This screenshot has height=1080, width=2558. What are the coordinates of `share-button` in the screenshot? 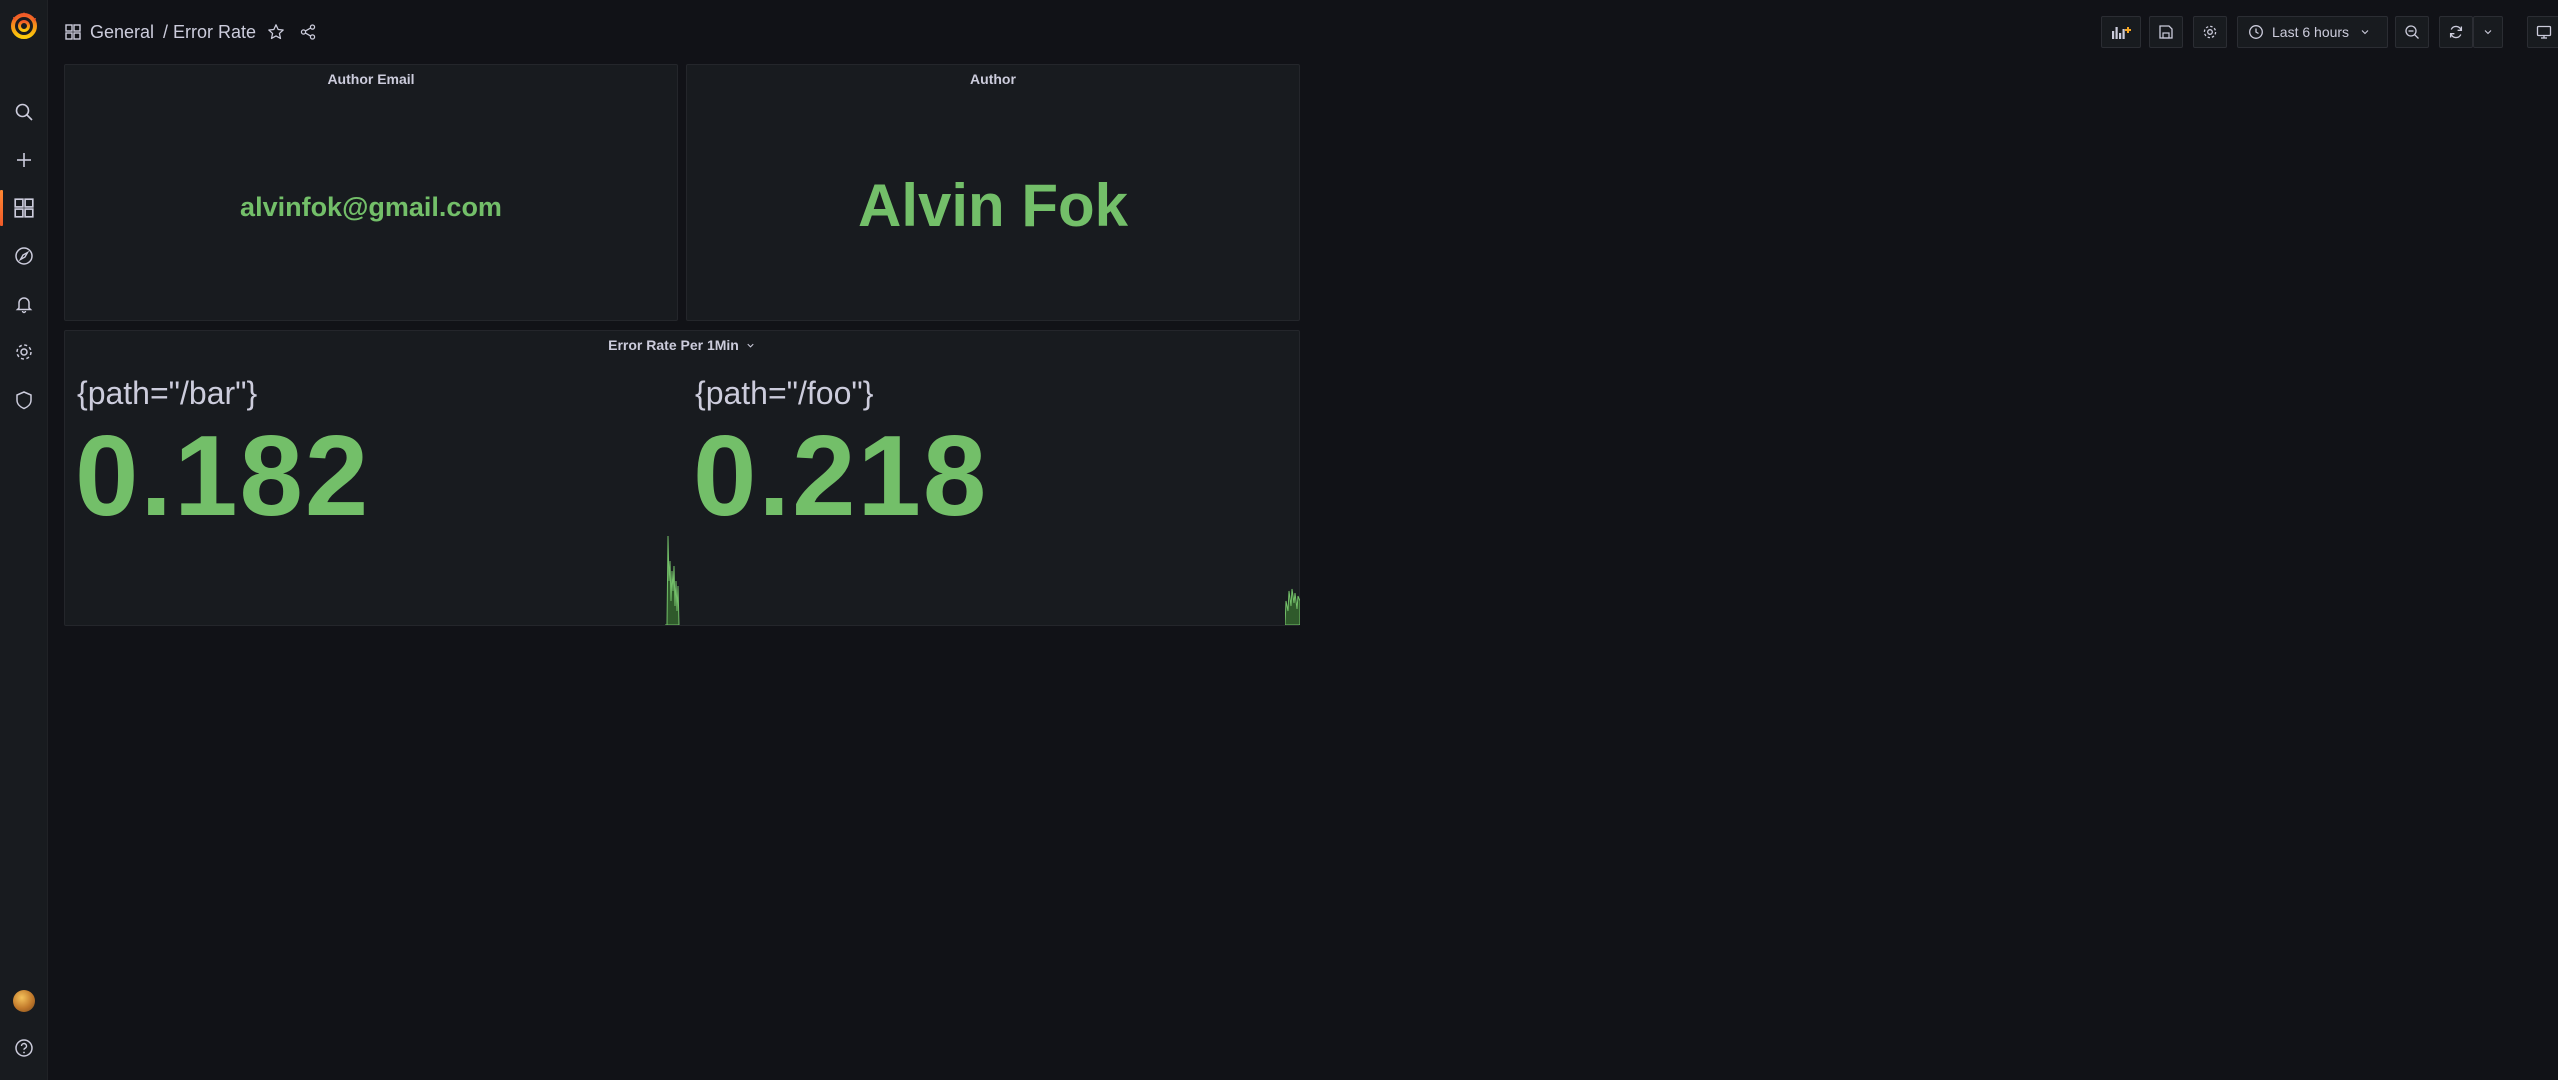 It's located at (308, 32).